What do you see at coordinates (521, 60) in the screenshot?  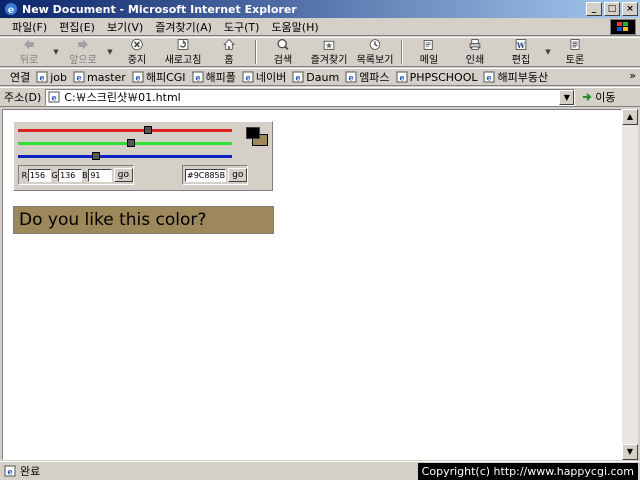 I see `edit-label: 편집` at bounding box center [521, 60].